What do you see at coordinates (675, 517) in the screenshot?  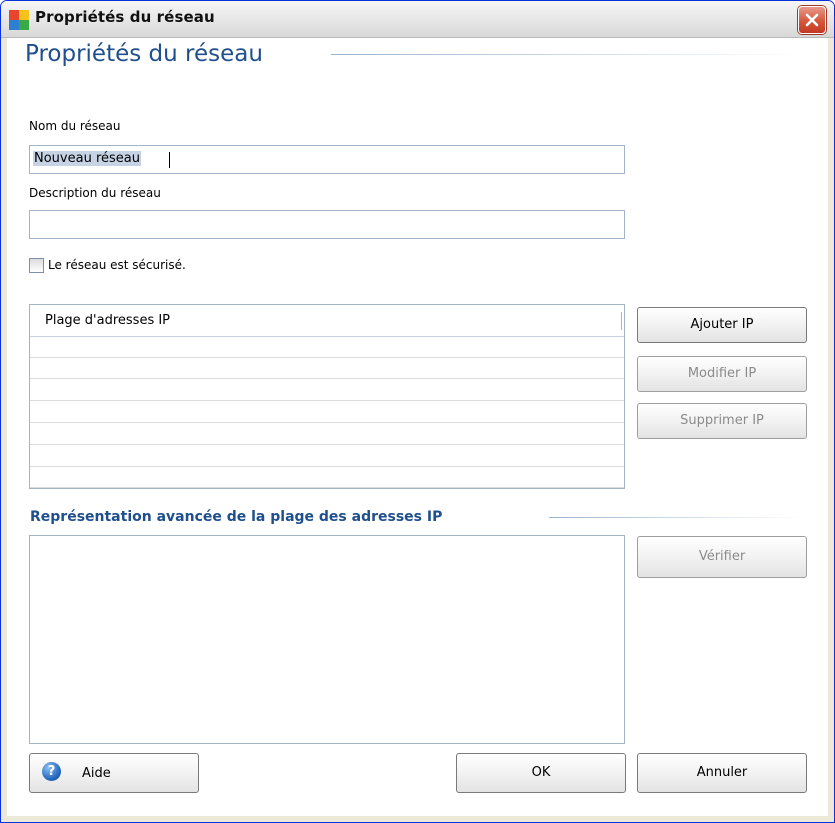 I see `advanced-section-divider` at bounding box center [675, 517].